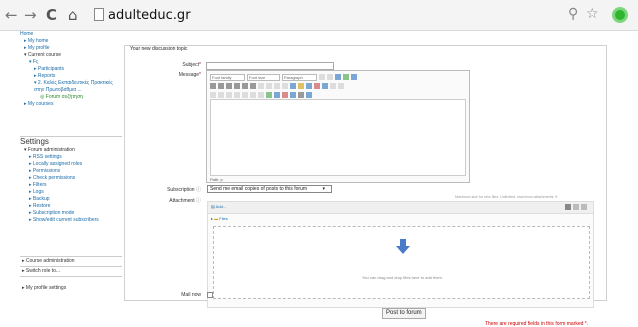  What do you see at coordinates (293, 86) in the screenshot?
I see `clean-icon` at bounding box center [293, 86].